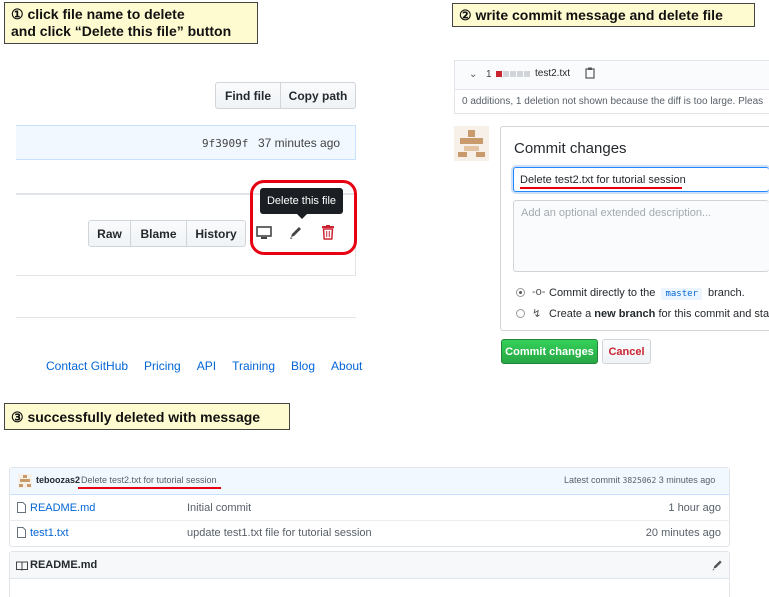 This screenshot has width=769, height=597. What do you see at coordinates (369, 508) in the screenshot?
I see `file-row: README.md Initial commit 1 hour ago` at bounding box center [369, 508].